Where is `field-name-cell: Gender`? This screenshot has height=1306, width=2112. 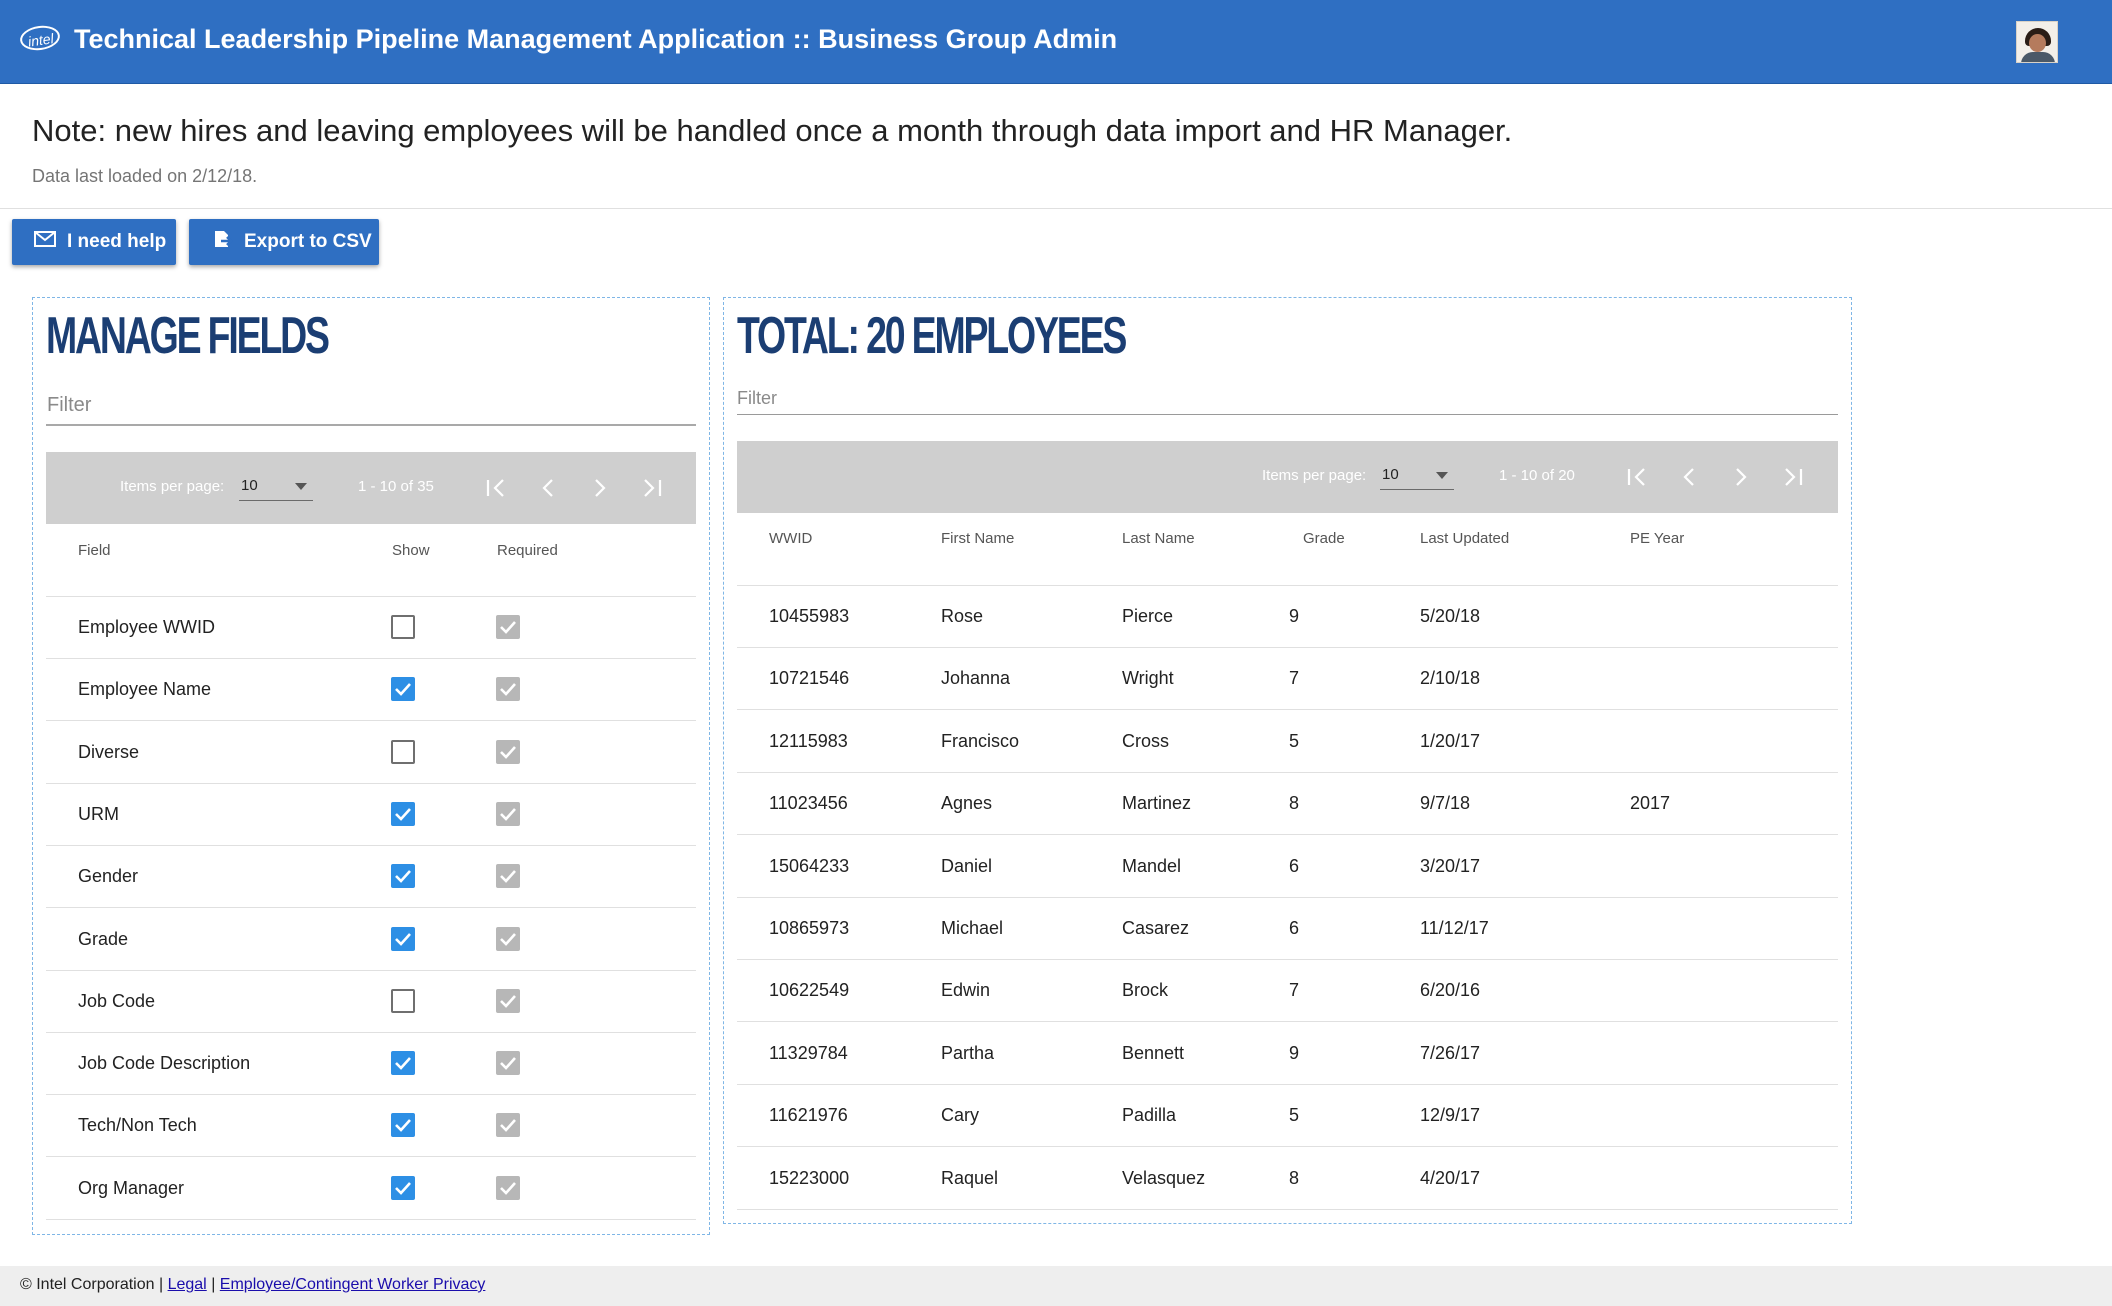
field-name-cell: Gender is located at coordinates (108, 876).